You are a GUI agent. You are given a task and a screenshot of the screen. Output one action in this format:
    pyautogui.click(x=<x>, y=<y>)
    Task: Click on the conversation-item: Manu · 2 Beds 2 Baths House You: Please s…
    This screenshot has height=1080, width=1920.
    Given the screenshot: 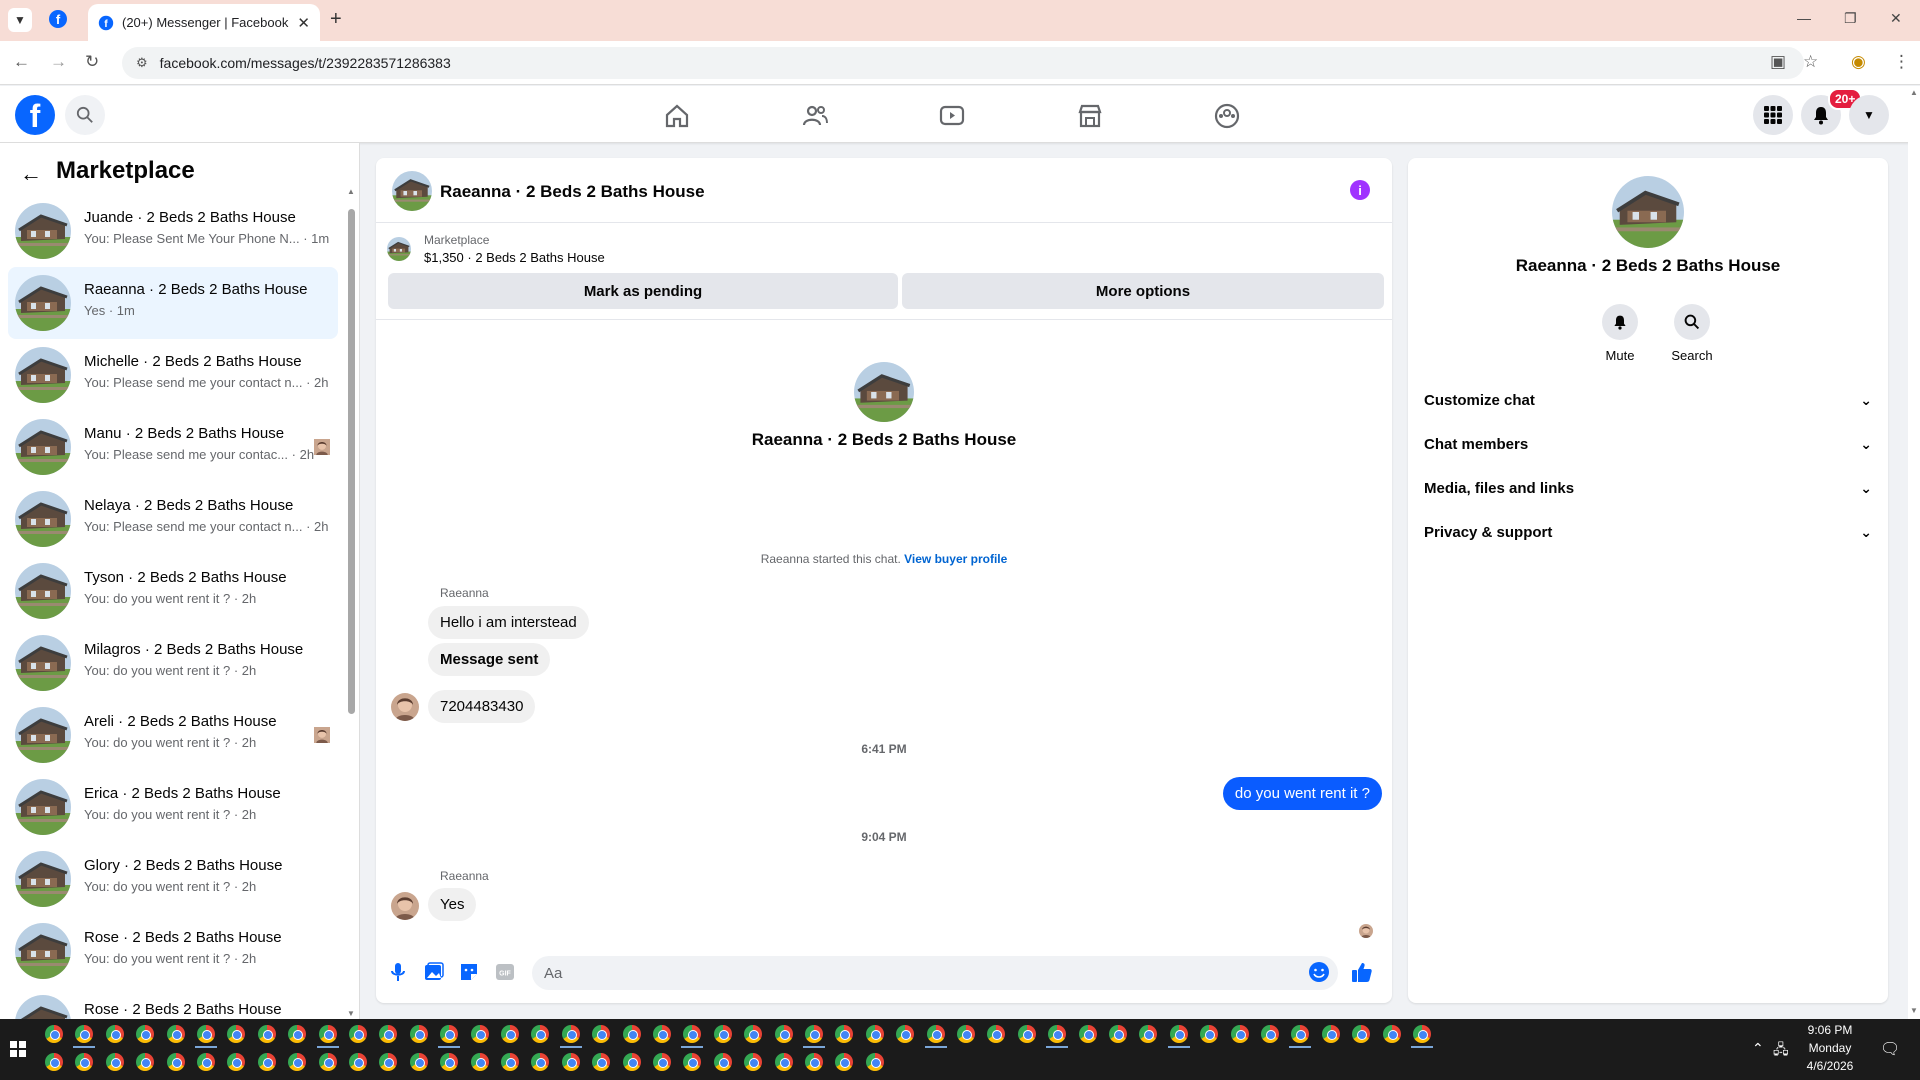 What is the action you would take?
    pyautogui.click(x=173, y=447)
    